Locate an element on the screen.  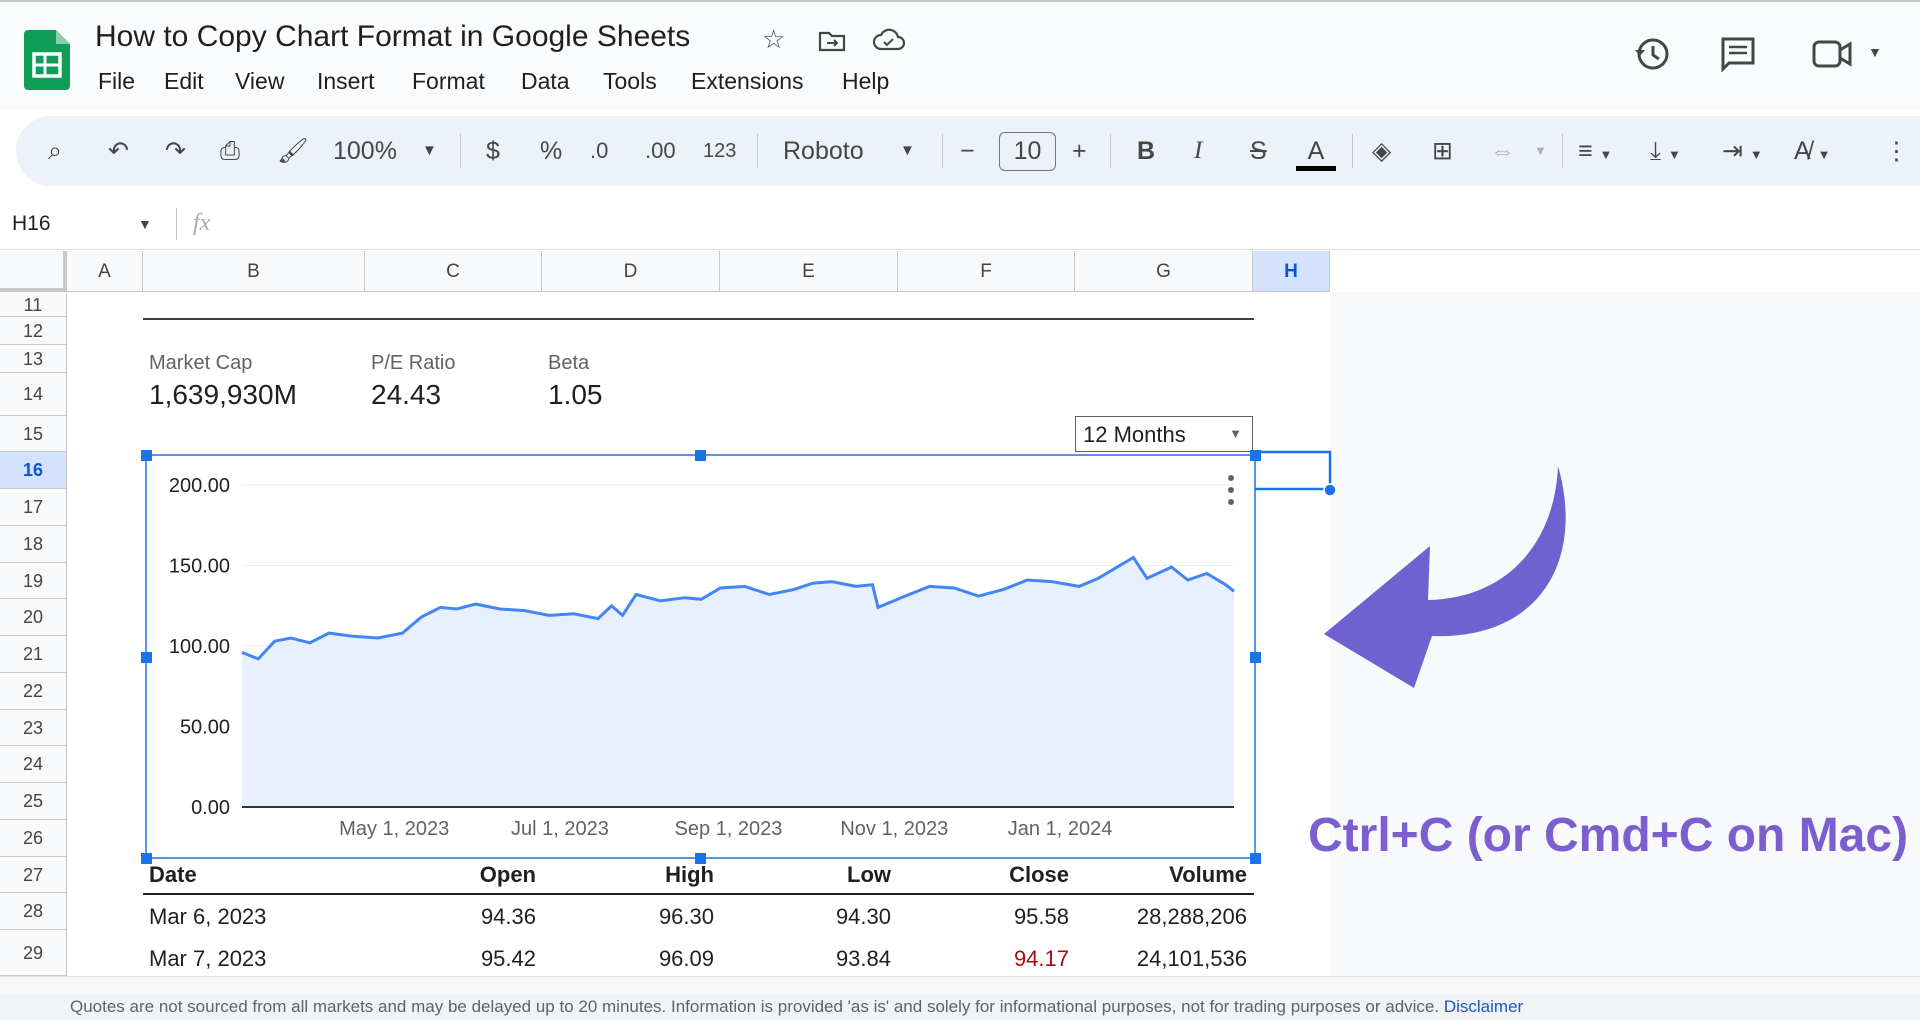
table-header-low: Low is located at coordinates (869, 874).